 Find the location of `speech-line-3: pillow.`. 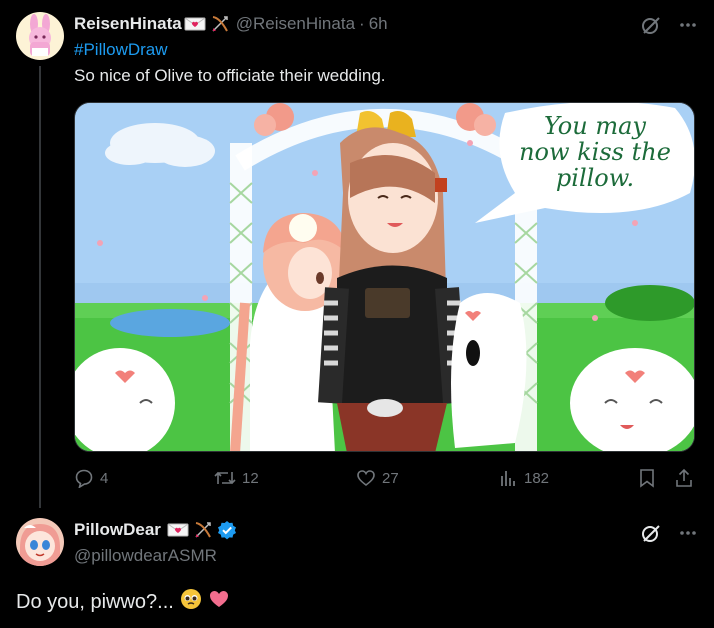

speech-line-3: pillow. is located at coordinates (595, 178).